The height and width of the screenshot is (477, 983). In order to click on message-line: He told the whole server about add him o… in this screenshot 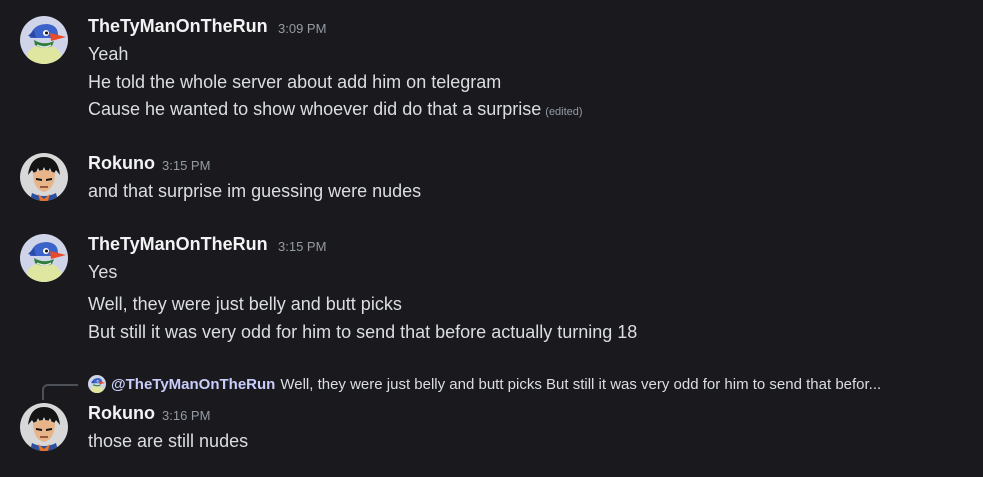, I will do `click(295, 82)`.